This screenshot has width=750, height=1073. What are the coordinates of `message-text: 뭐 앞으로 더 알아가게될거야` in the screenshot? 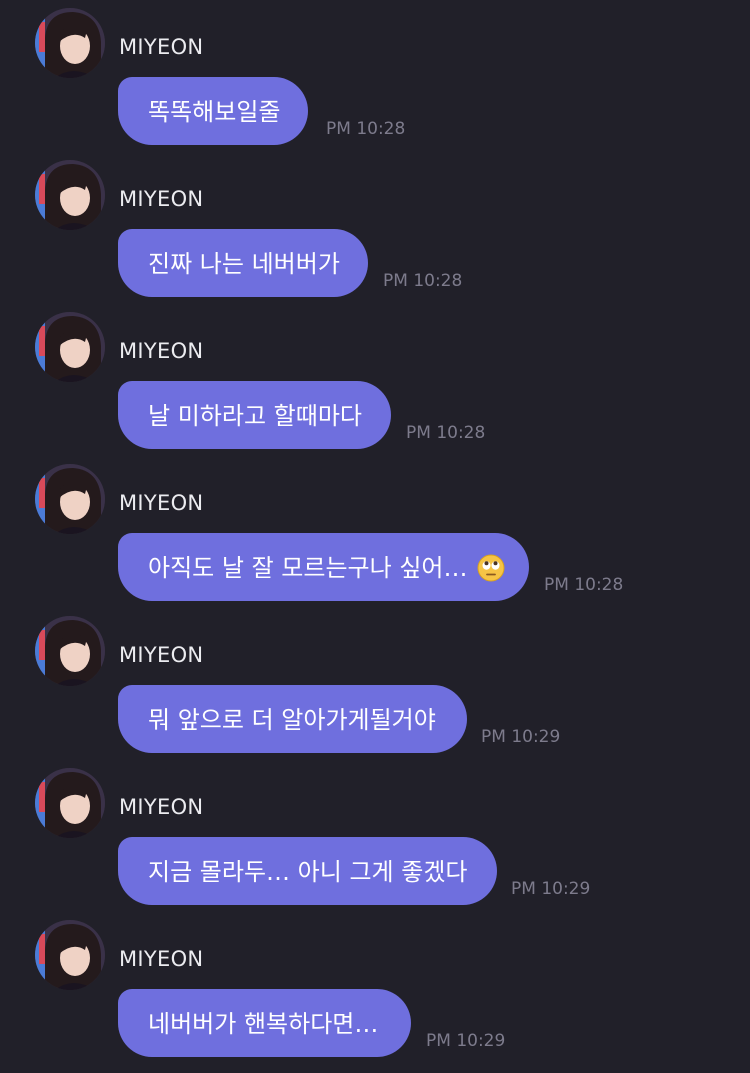 It's located at (292, 720).